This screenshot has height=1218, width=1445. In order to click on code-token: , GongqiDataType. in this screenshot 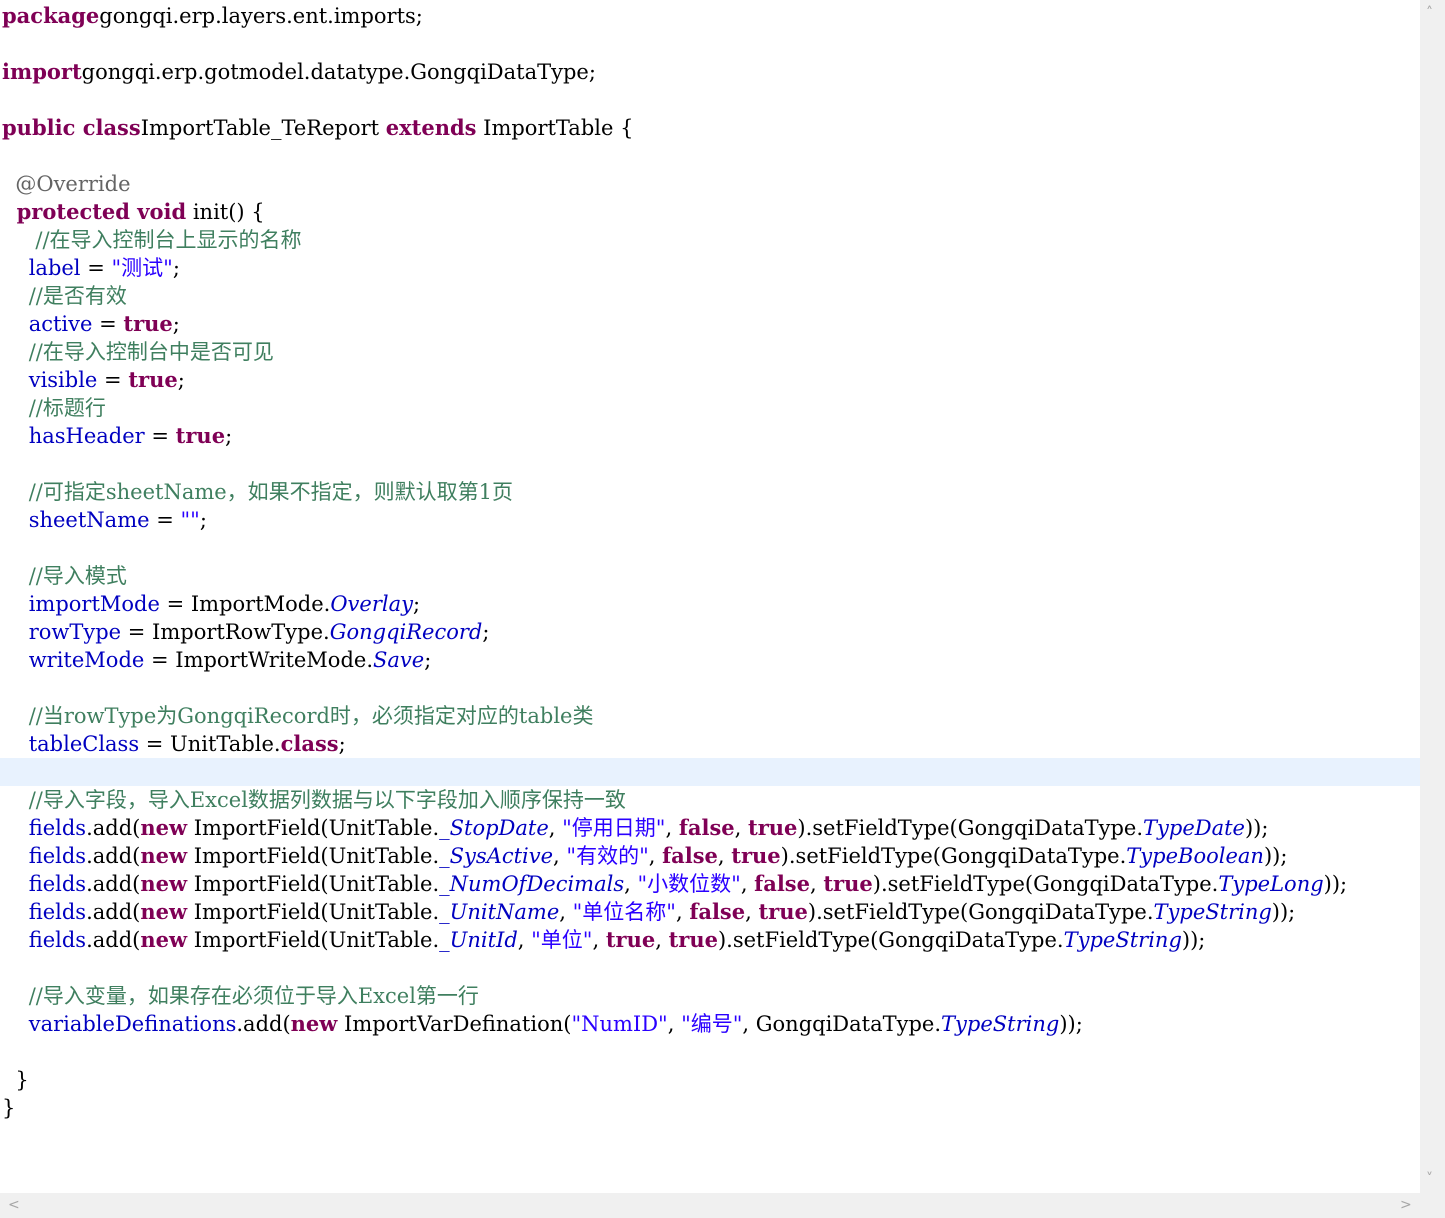, I will do `click(842, 1024)`.